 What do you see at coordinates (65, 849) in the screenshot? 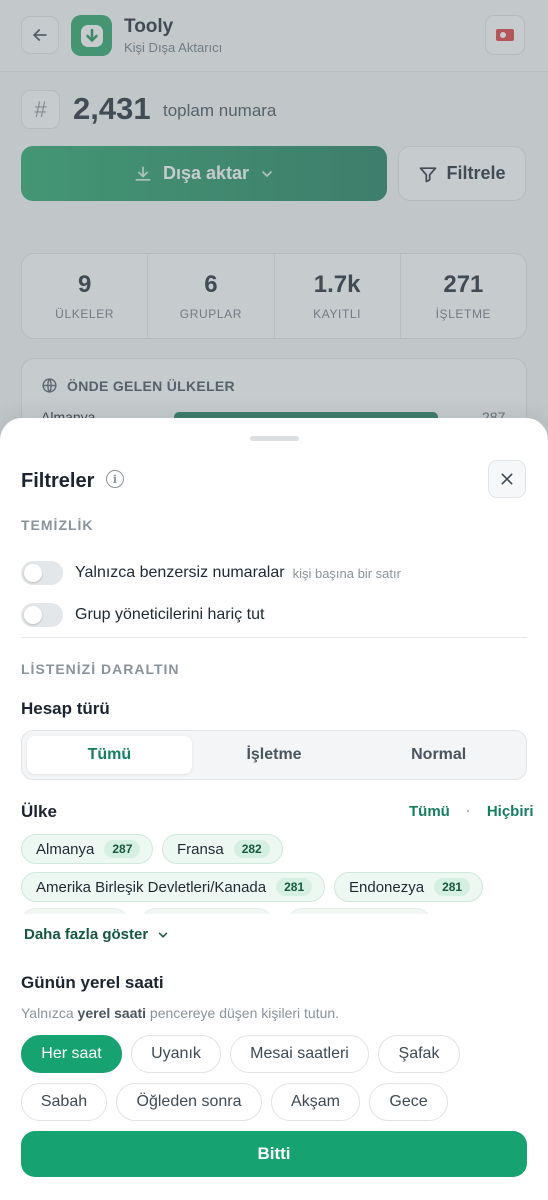
I see `chip-label: Almanya` at bounding box center [65, 849].